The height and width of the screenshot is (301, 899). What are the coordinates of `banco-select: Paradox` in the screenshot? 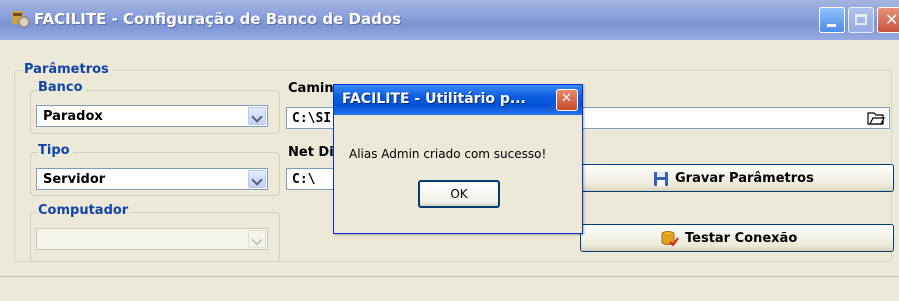 It's located at (152, 116).